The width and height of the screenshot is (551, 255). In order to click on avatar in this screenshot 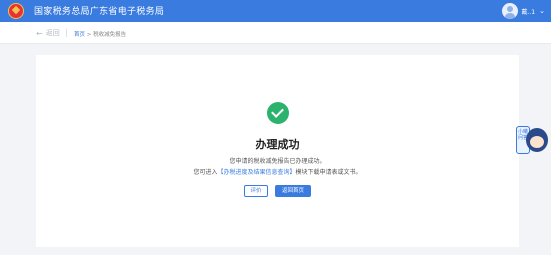, I will do `click(510, 11)`.